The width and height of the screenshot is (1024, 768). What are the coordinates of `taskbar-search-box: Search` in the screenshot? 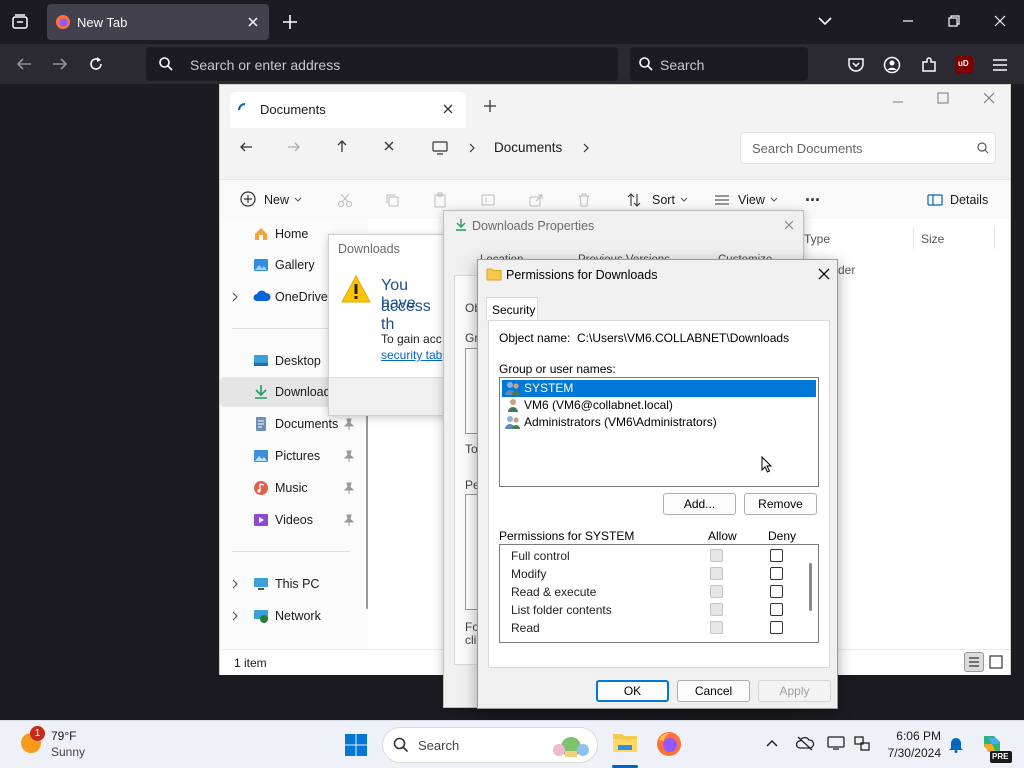 It's located at (490, 745).